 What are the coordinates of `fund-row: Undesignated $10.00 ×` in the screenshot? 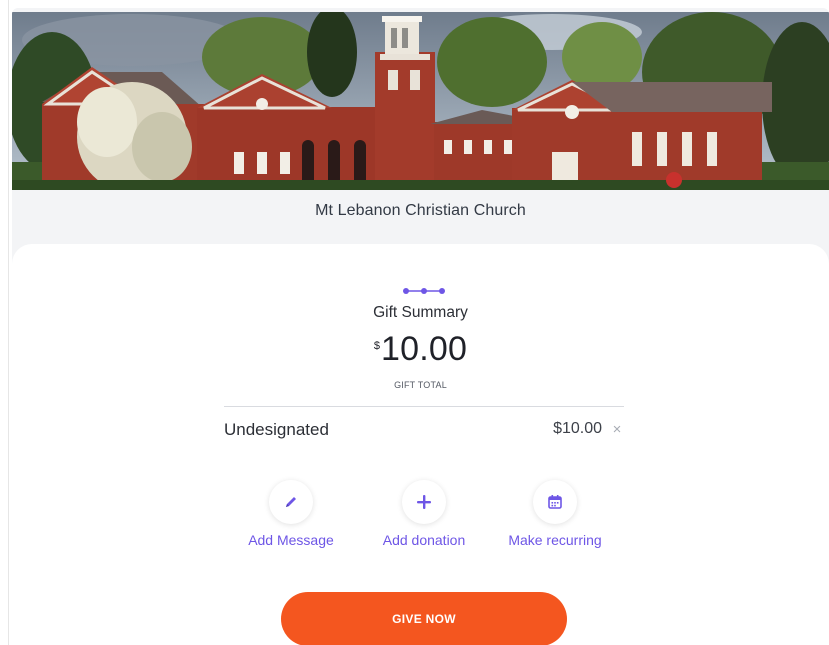 It's located at (424, 429).